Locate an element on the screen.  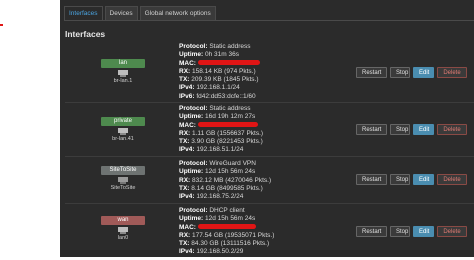
uptime-value: 0h 31m 36s is located at coordinates (222, 55).